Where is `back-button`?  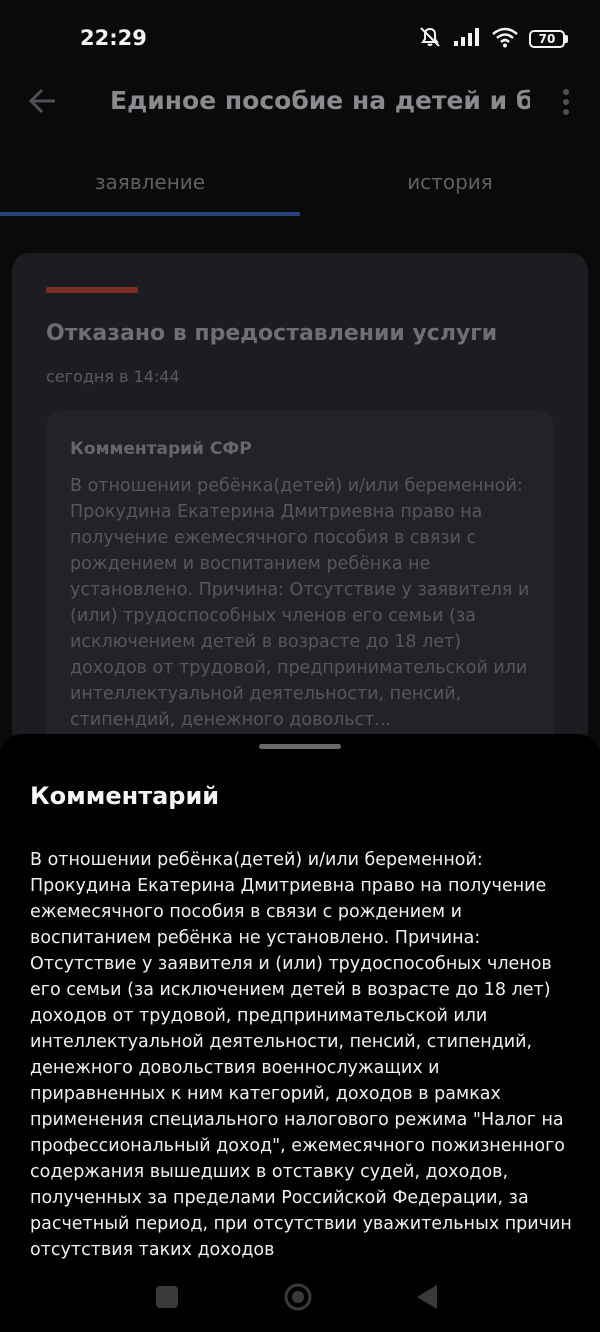
back-button is located at coordinates (43, 101).